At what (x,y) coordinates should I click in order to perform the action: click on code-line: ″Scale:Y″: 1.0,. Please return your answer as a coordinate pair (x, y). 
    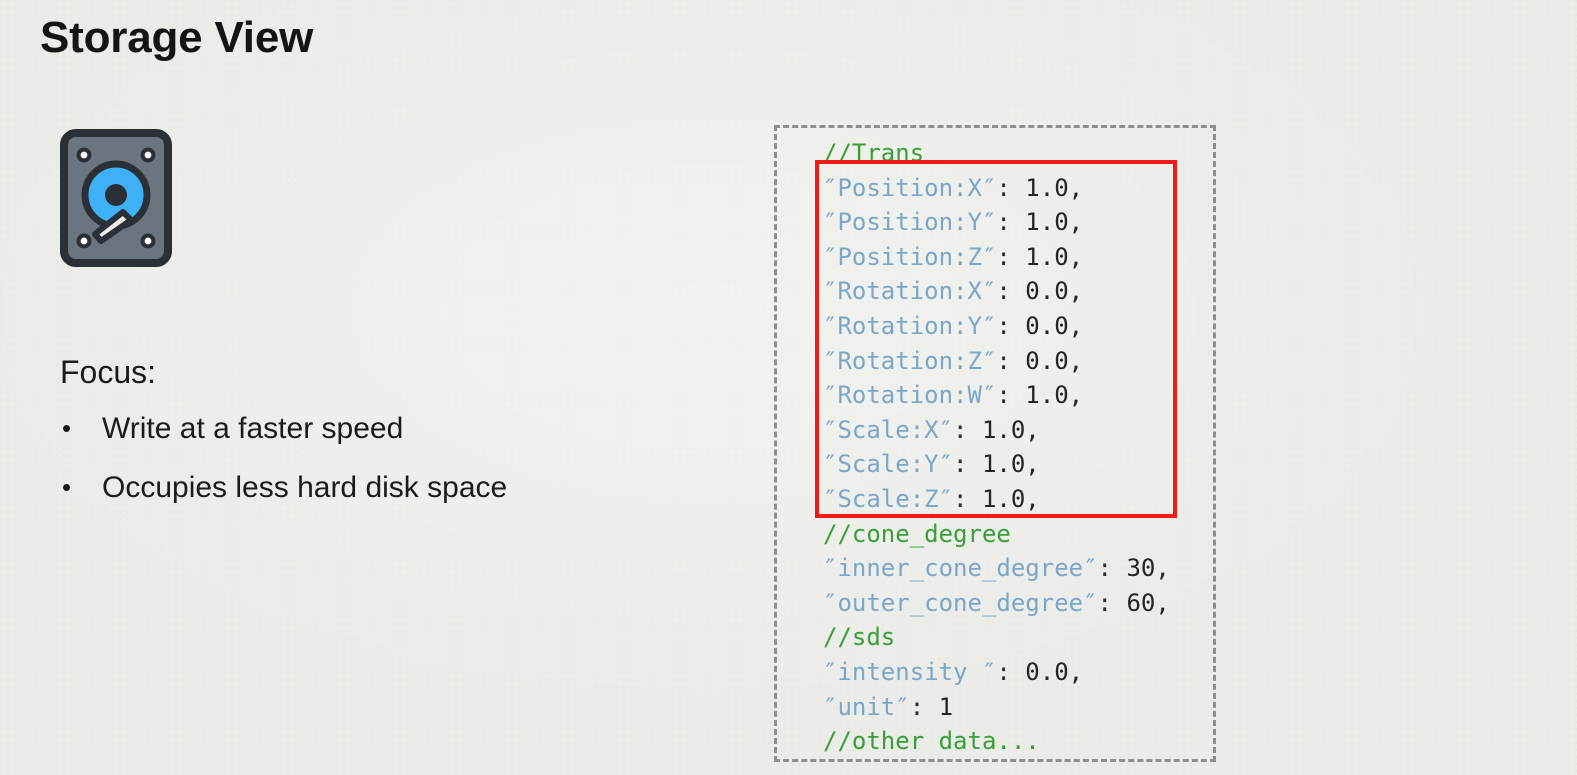
    Looking at the image, I should click on (996, 464).